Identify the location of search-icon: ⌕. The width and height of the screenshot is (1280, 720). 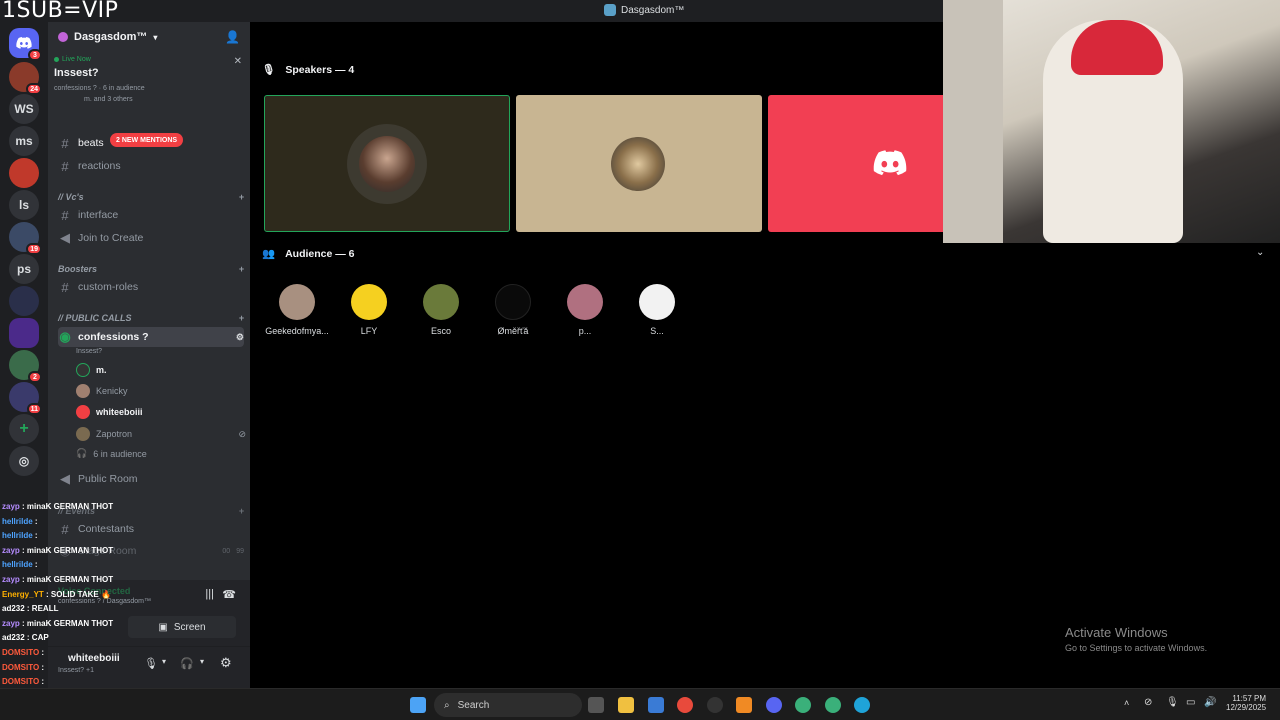
(447, 705).